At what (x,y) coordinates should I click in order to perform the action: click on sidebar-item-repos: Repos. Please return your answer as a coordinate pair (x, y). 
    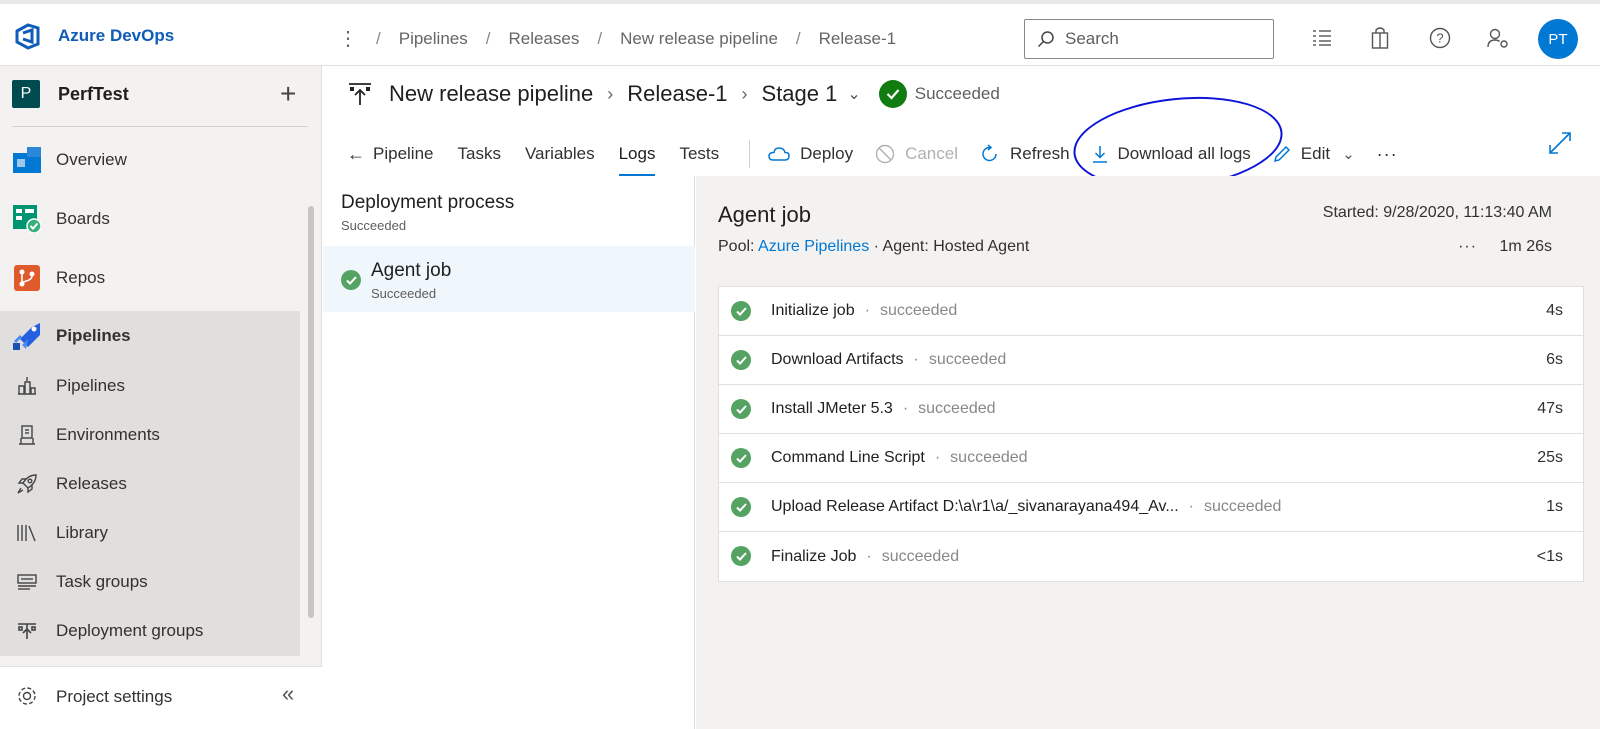
    Looking at the image, I should click on (150, 278).